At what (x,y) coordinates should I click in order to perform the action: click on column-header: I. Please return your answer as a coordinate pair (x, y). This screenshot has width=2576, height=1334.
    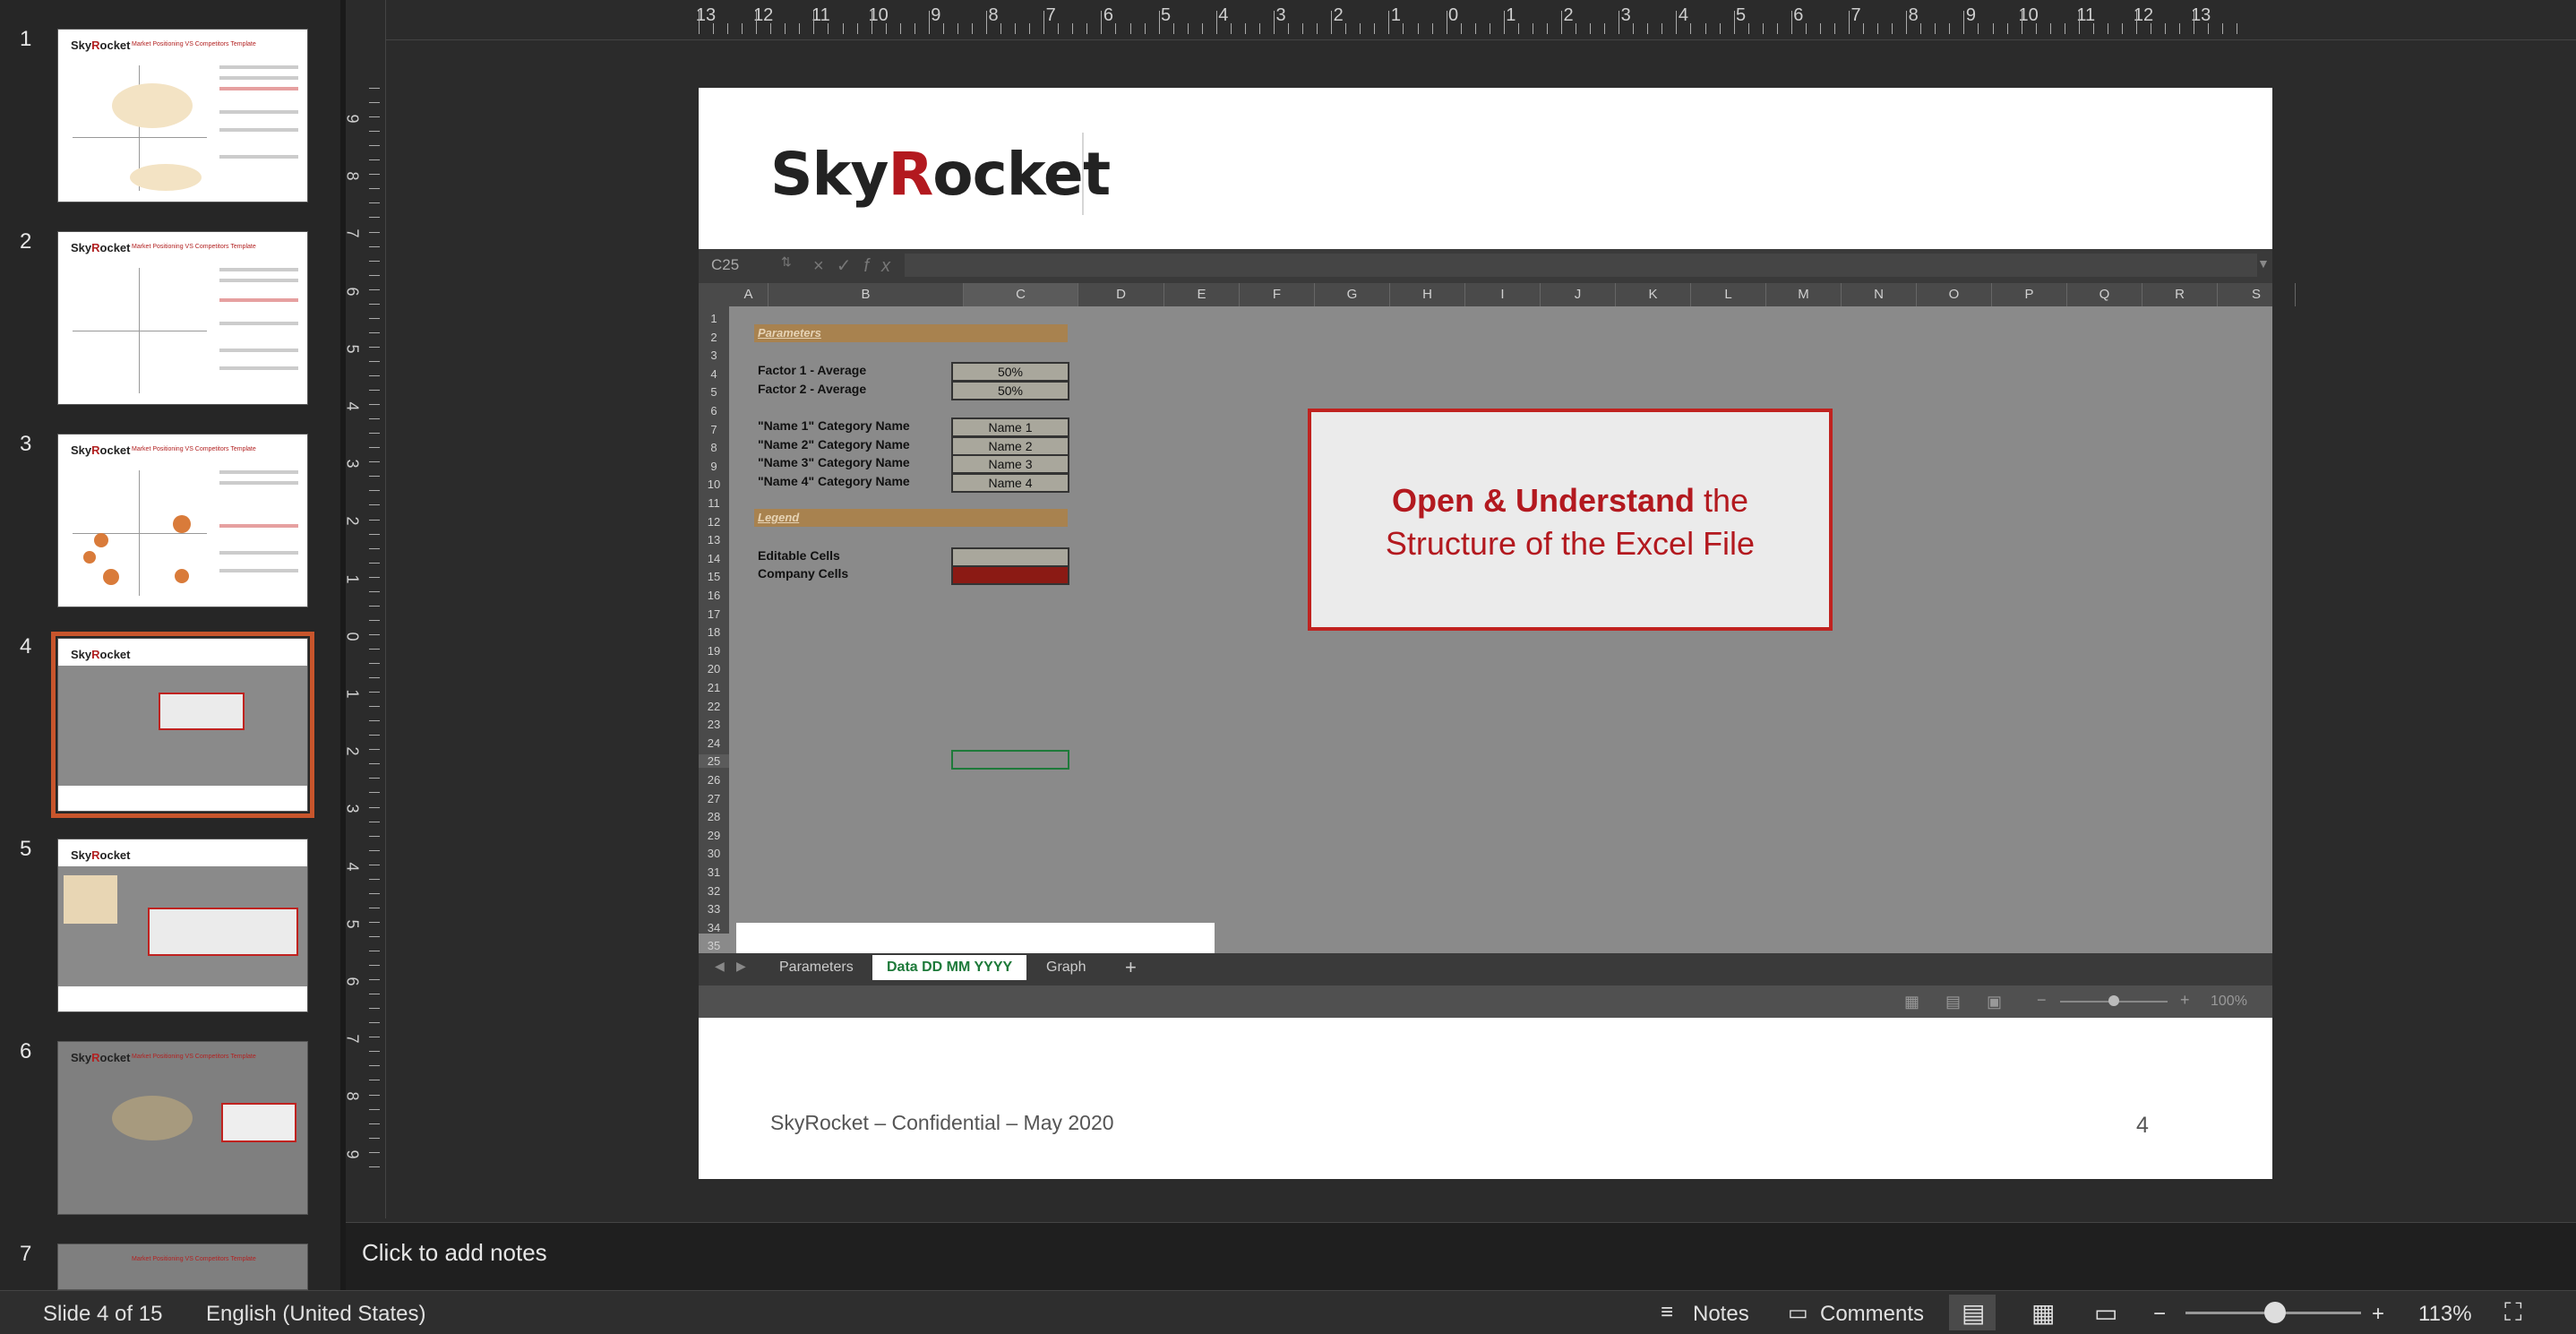
    Looking at the image, I should click on (1503, 294).